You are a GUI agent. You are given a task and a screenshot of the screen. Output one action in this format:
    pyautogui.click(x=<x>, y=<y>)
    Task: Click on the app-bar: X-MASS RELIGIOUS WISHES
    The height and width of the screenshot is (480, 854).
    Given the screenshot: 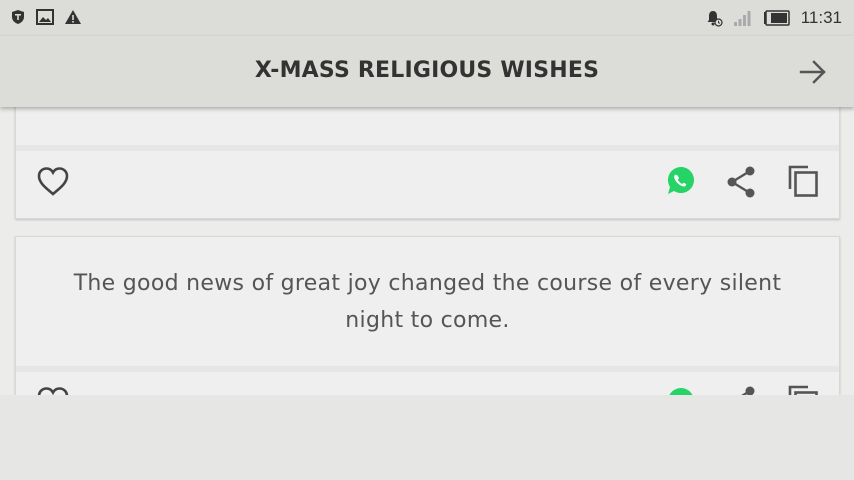 What is the action you would take?
    pyautogui.click(x=427, y=71)
    